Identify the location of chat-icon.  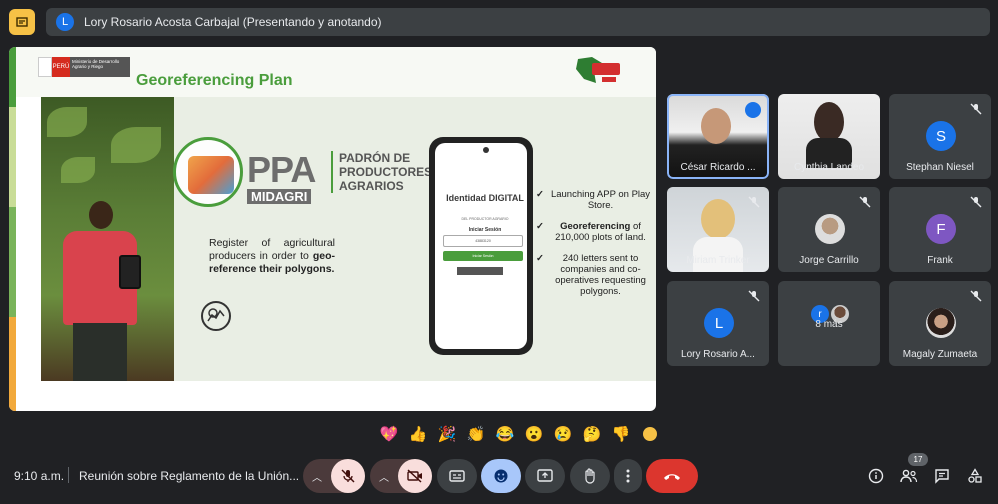
(942, 476).